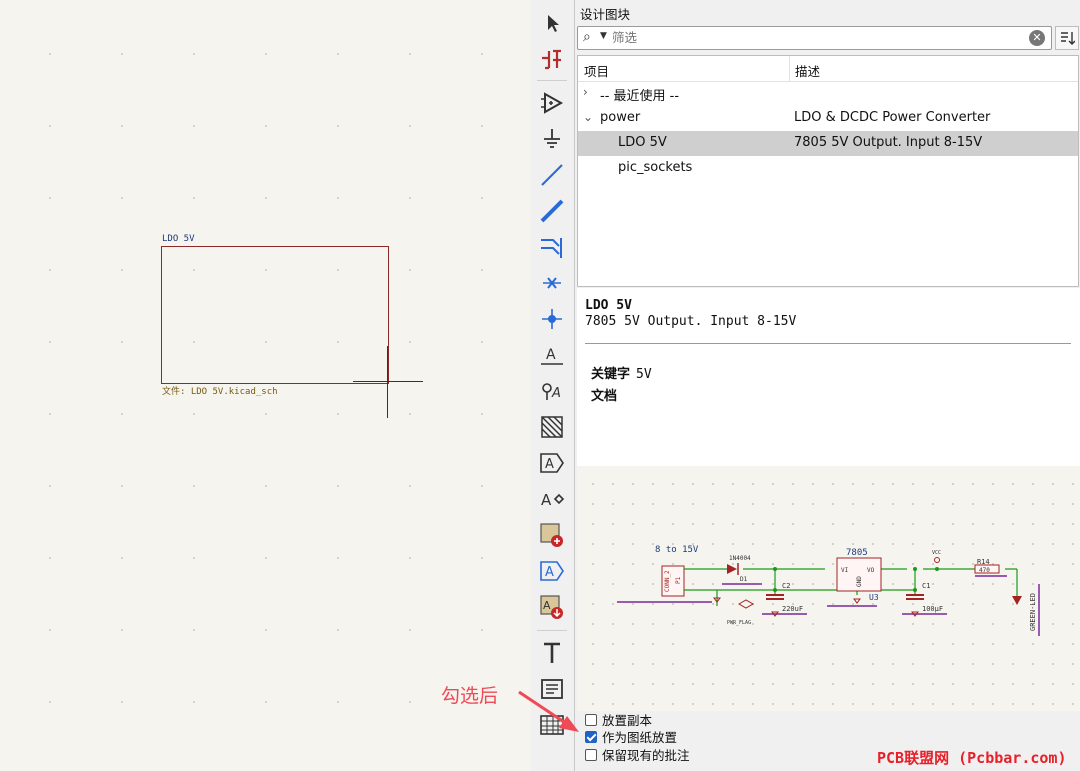  I want to click on info-divider, so click(828, 343).